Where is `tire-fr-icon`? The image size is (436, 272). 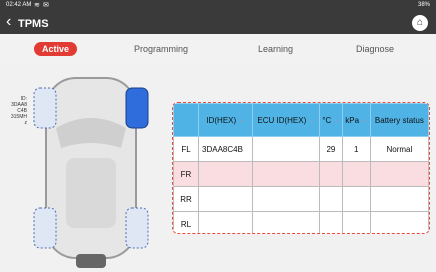
tire-fr-icon is located at coordinates (137, 108).